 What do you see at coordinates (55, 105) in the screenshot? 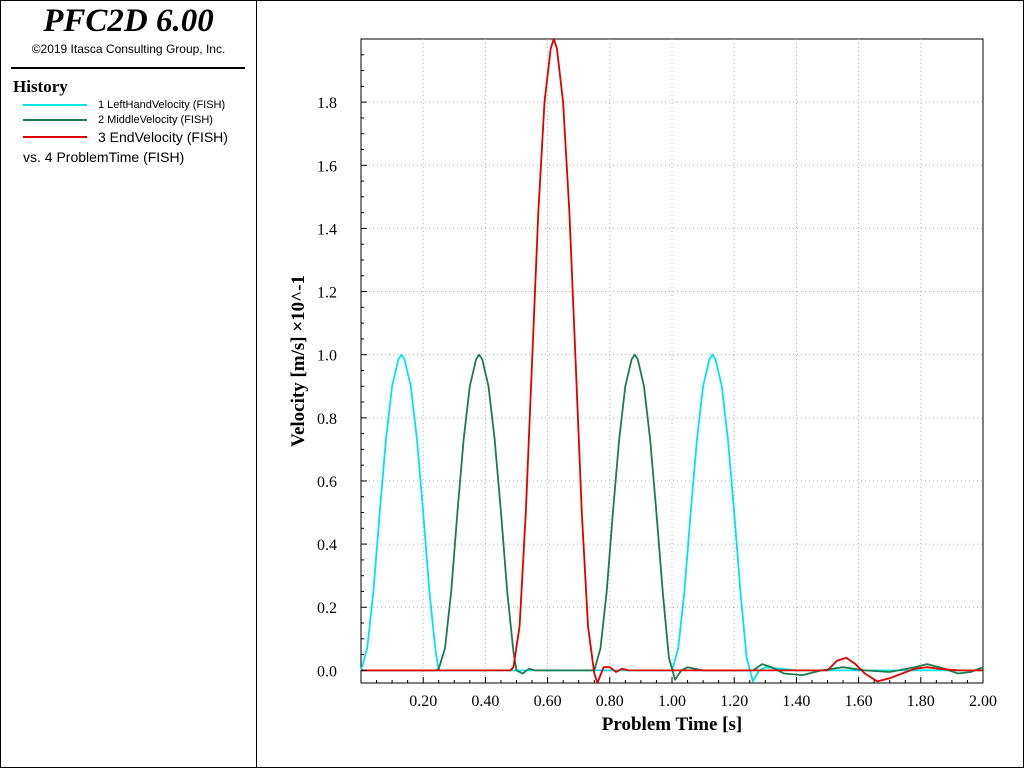
I see `legend-swatch-lefthand` at bounding box center [55, 105].